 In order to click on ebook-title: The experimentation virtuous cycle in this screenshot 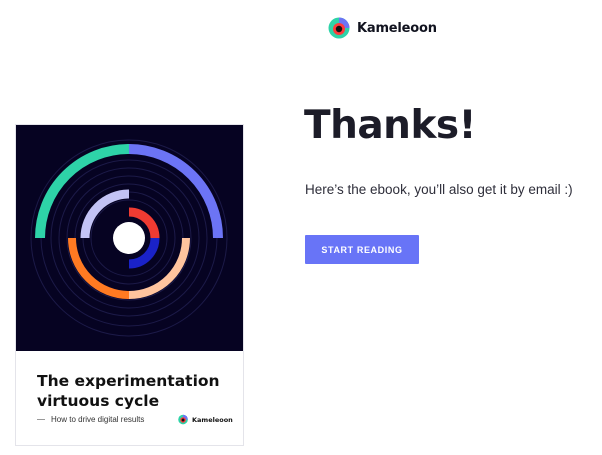, I will do `click(128, 391)`.